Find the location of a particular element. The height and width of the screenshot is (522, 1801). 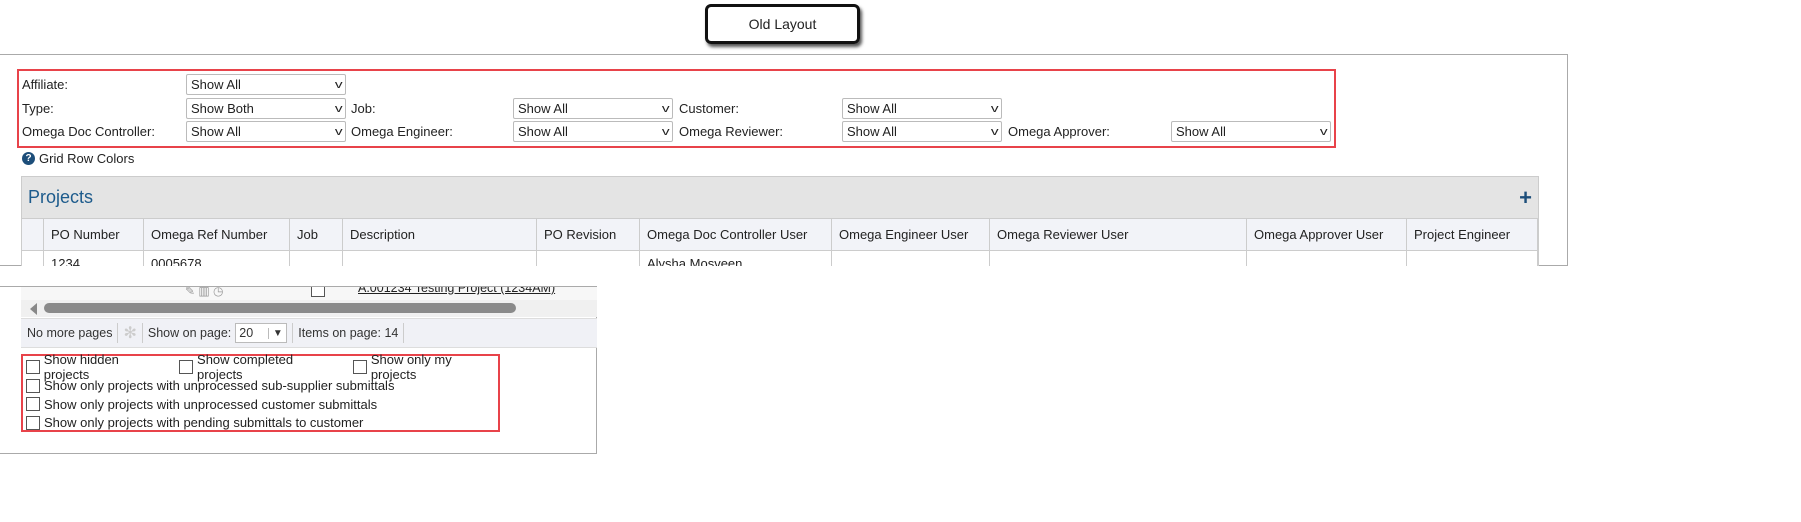

show-my-projects-checkbox is located at coordinates (360, 367).